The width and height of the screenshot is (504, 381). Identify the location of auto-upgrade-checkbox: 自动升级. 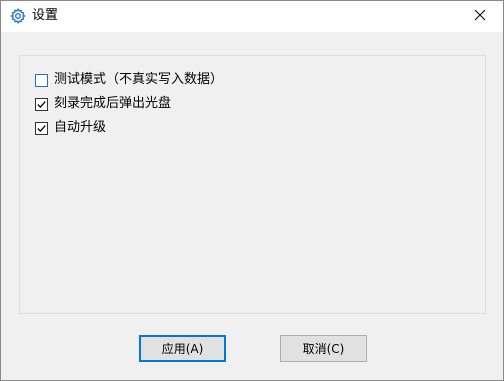
(70, 128).